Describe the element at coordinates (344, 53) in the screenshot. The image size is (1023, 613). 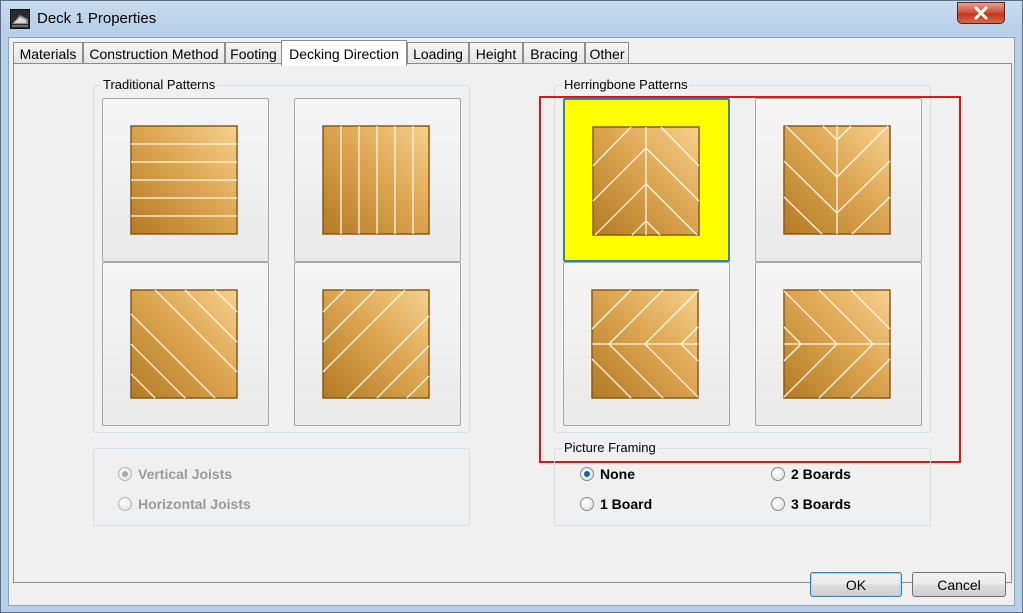
I see `tab-decking-direction: Decking Direction` at that location.